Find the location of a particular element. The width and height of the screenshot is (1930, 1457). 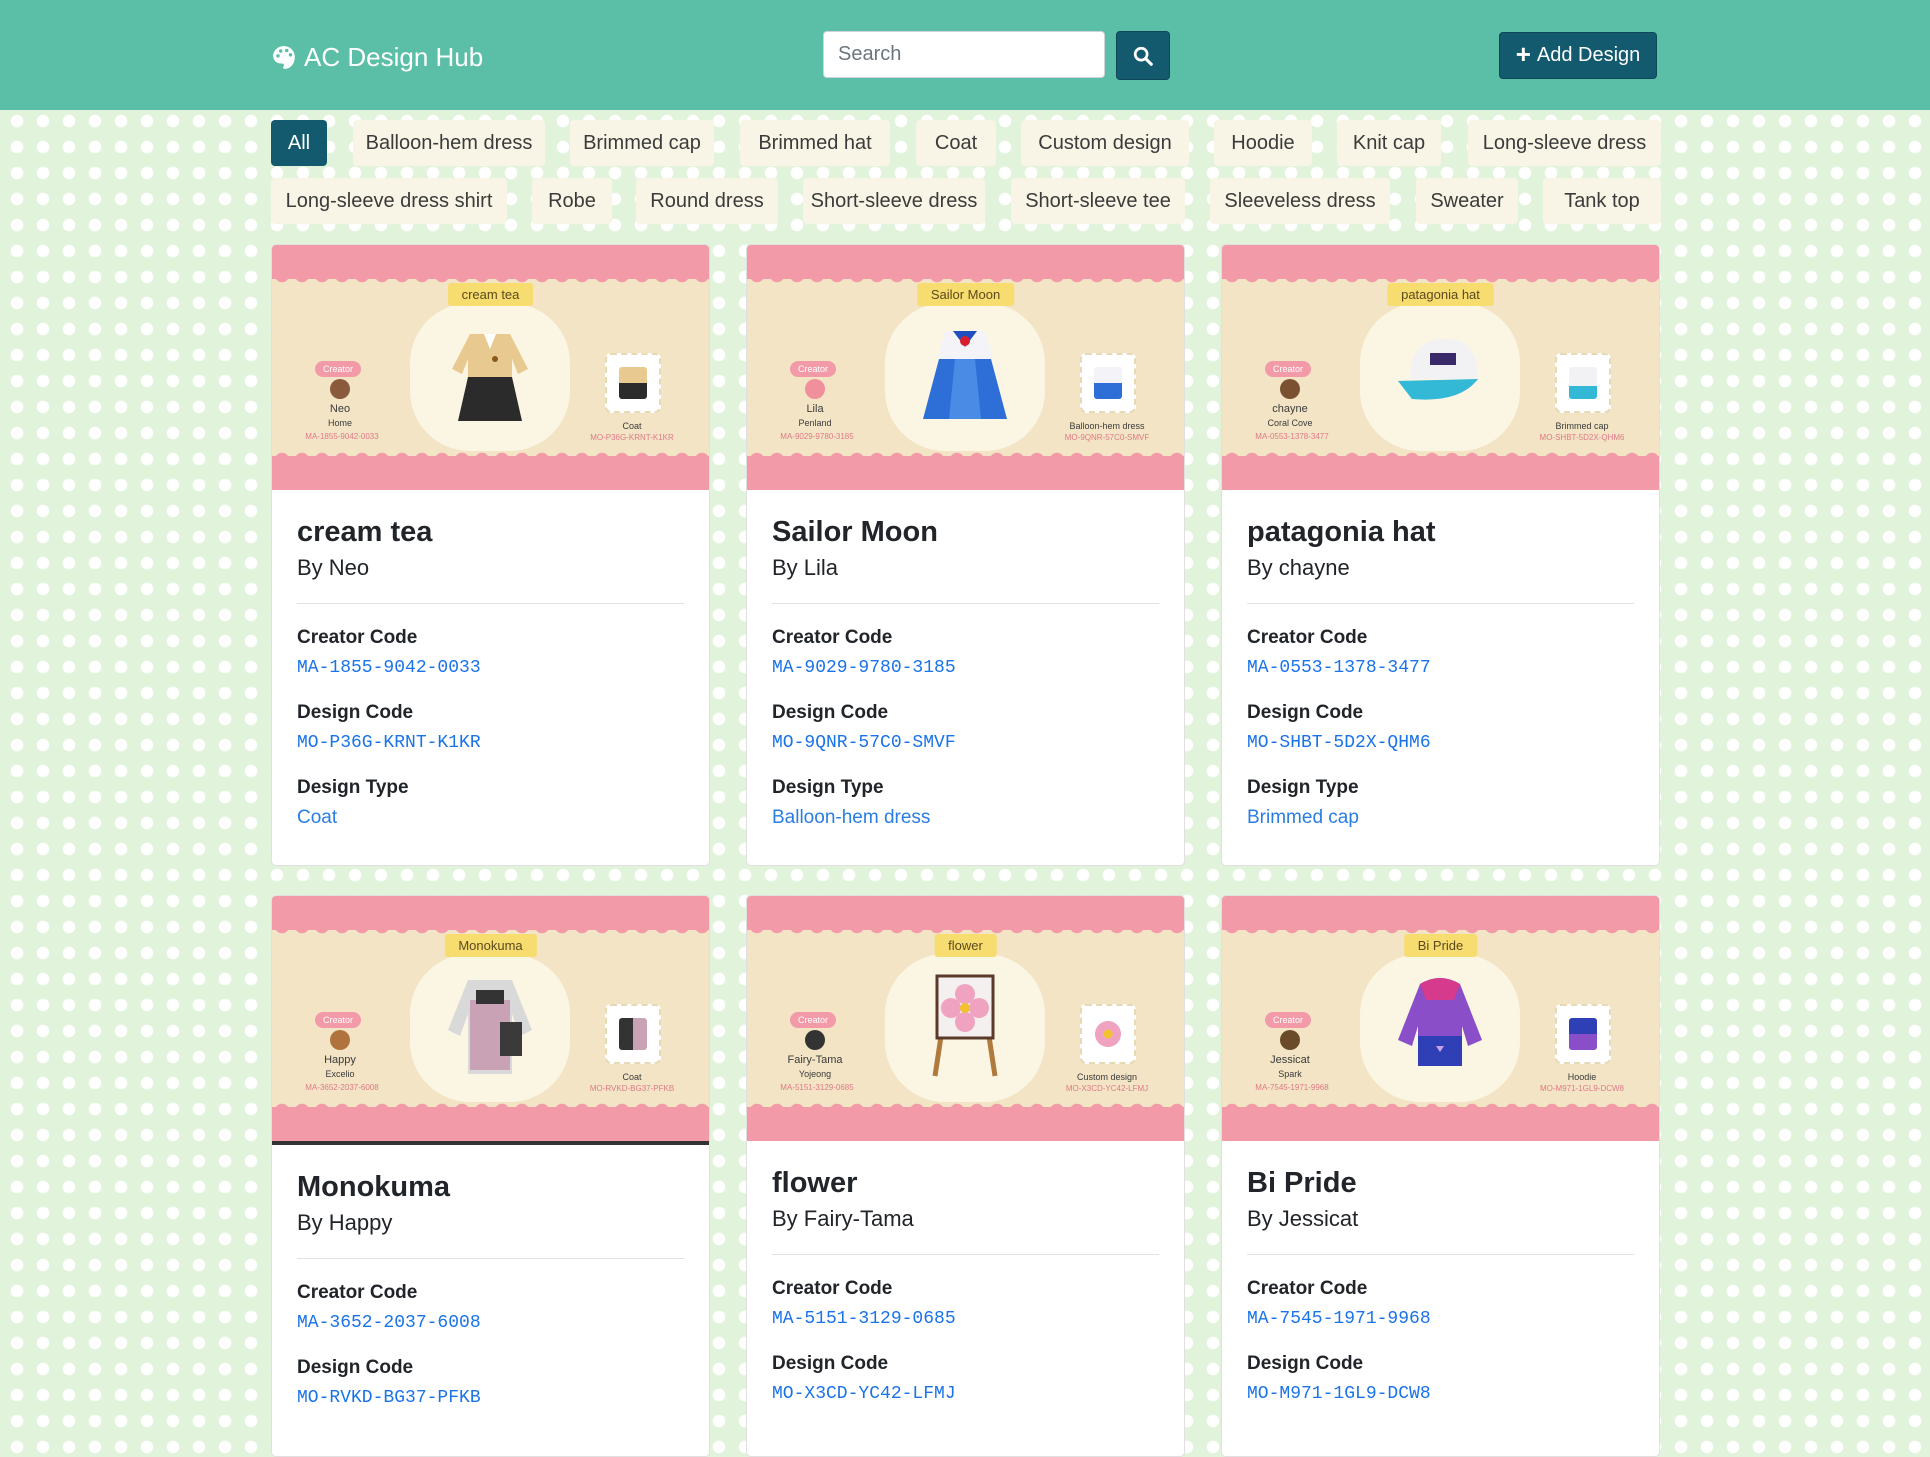

brand-title: AC Design Hub is located at coordinates (394, 56).